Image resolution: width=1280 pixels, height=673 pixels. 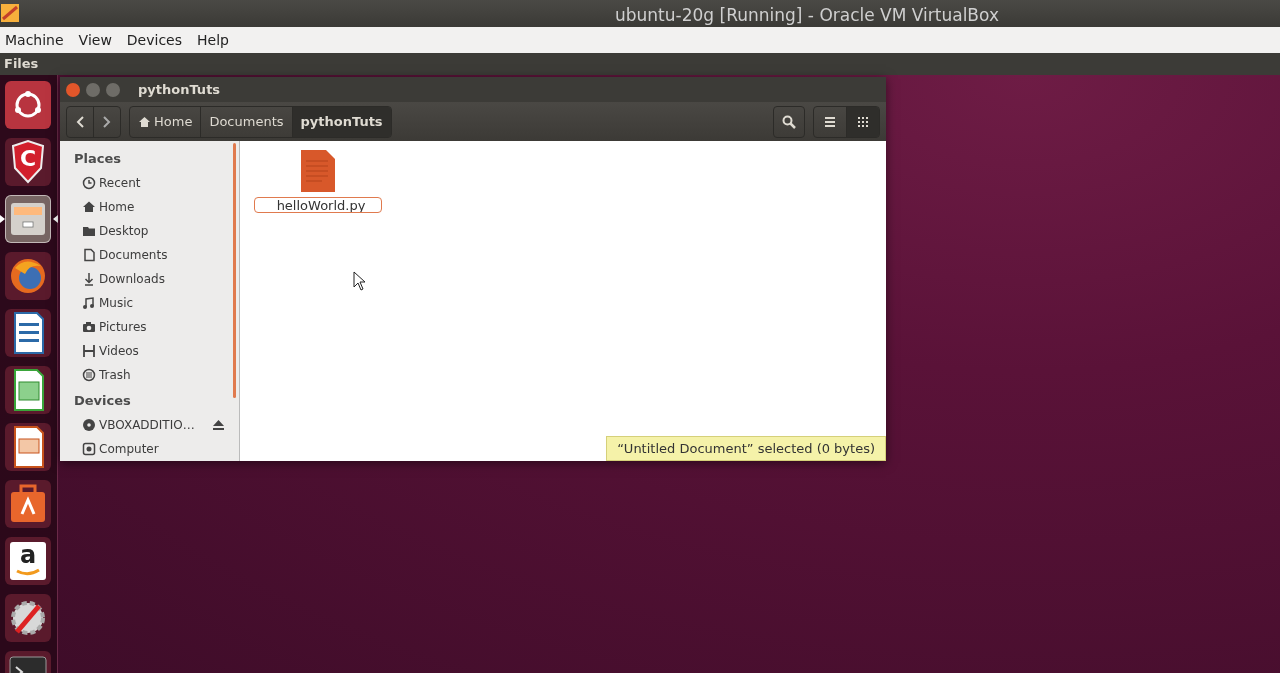 What do you see at coordinates (89, 327) in the screenshot?
I see `camera-icon` at bounding box center [89, 327].